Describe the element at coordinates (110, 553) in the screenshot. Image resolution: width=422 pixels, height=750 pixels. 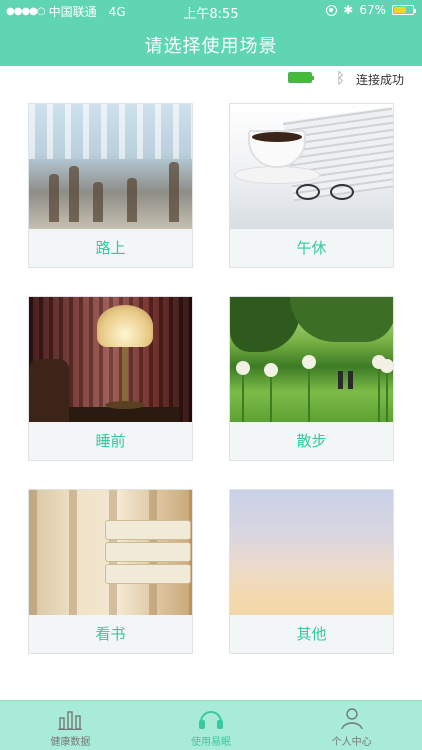
I see `books-shelf-image` at that location.